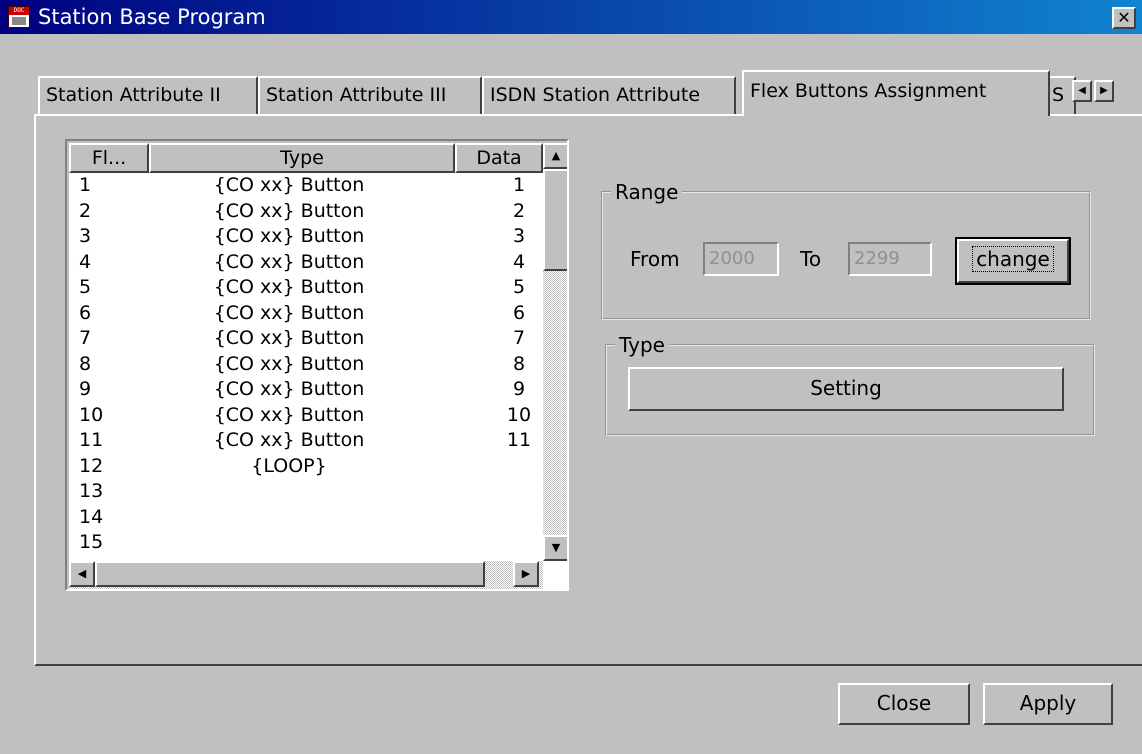  I want to click on tab-station-attribute-iii: Station Attribute III, so click(370, 95).